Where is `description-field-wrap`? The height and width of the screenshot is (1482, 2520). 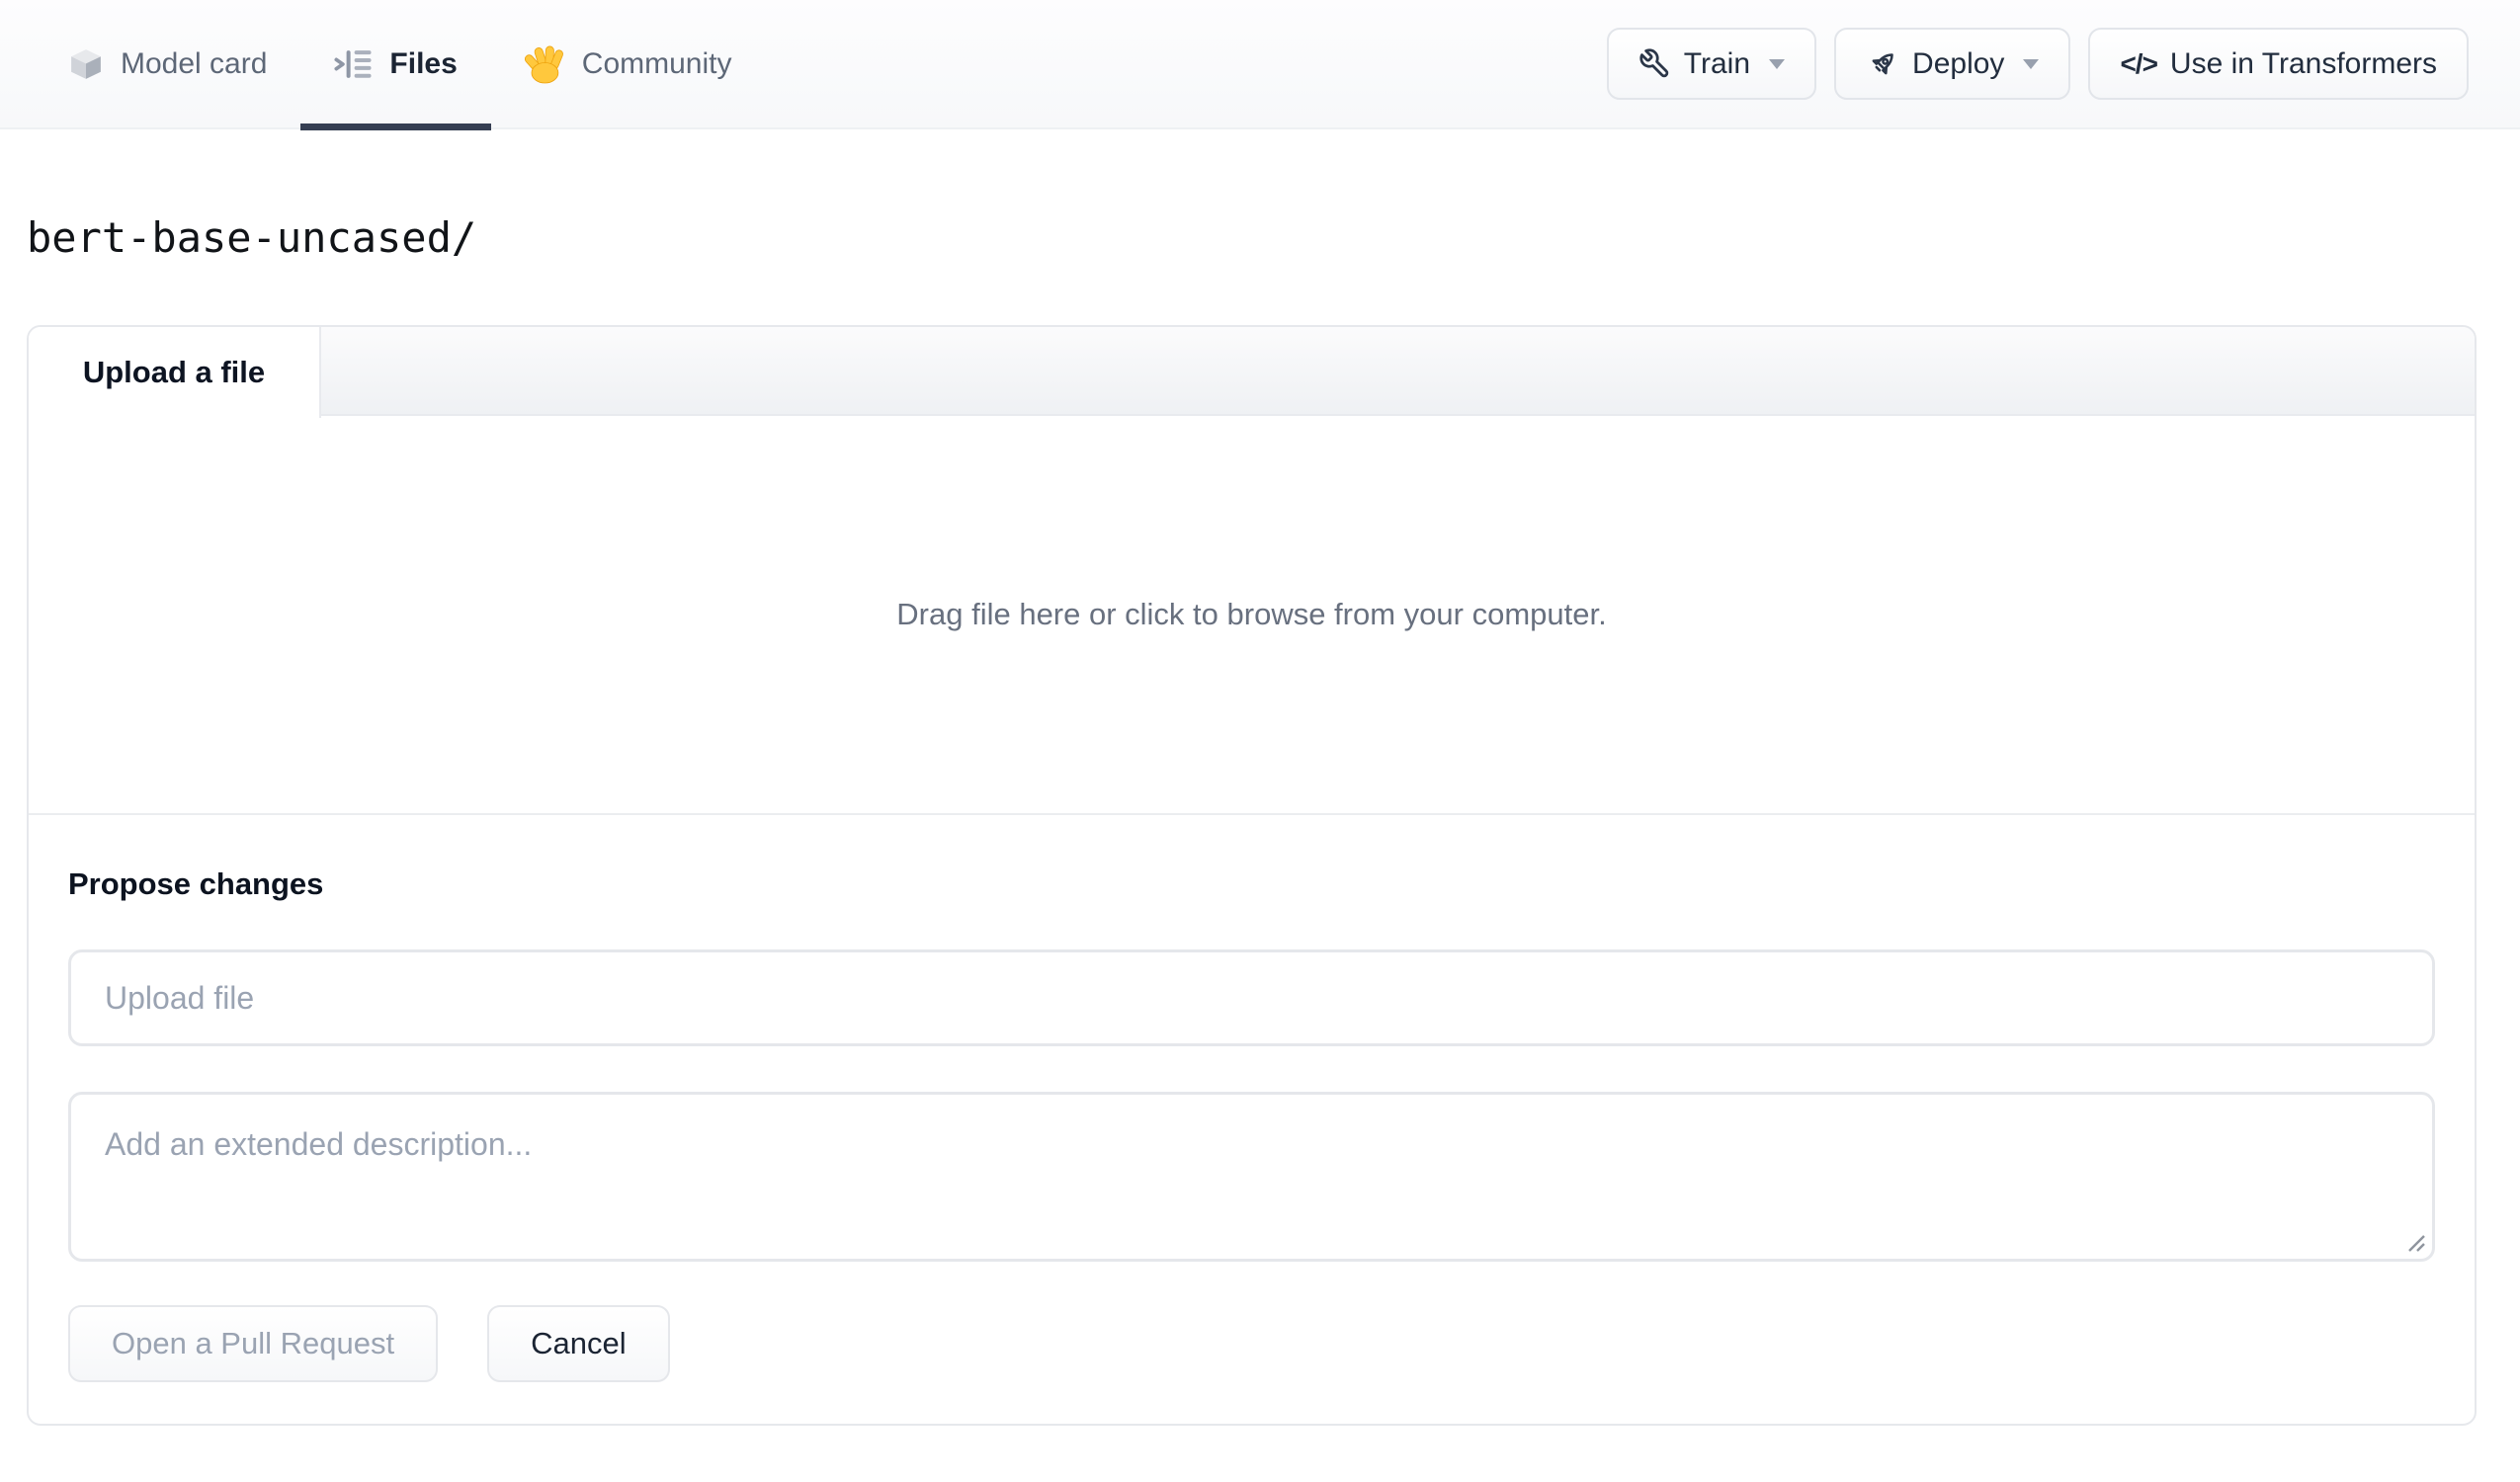
description-field-wrap is located at coordinates (1251, 1177).